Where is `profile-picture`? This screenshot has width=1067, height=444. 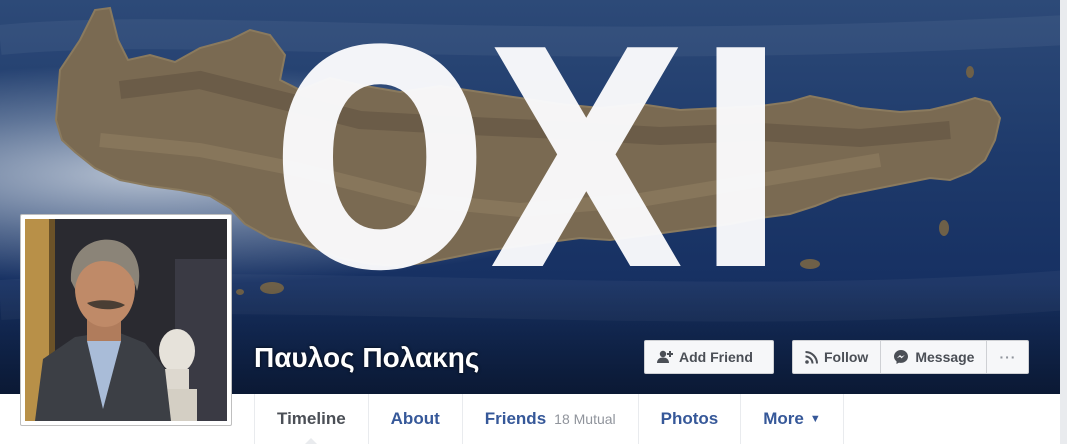
profile-picture is located at coordinates (126, 320).